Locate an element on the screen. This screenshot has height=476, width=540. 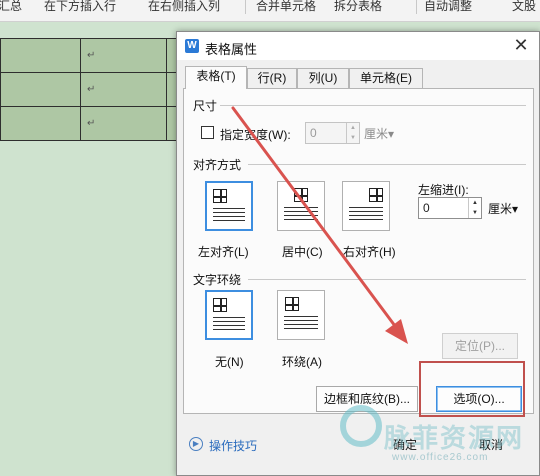
alignment-section-label: 对齐方式 is located at coordinates (217, 165).